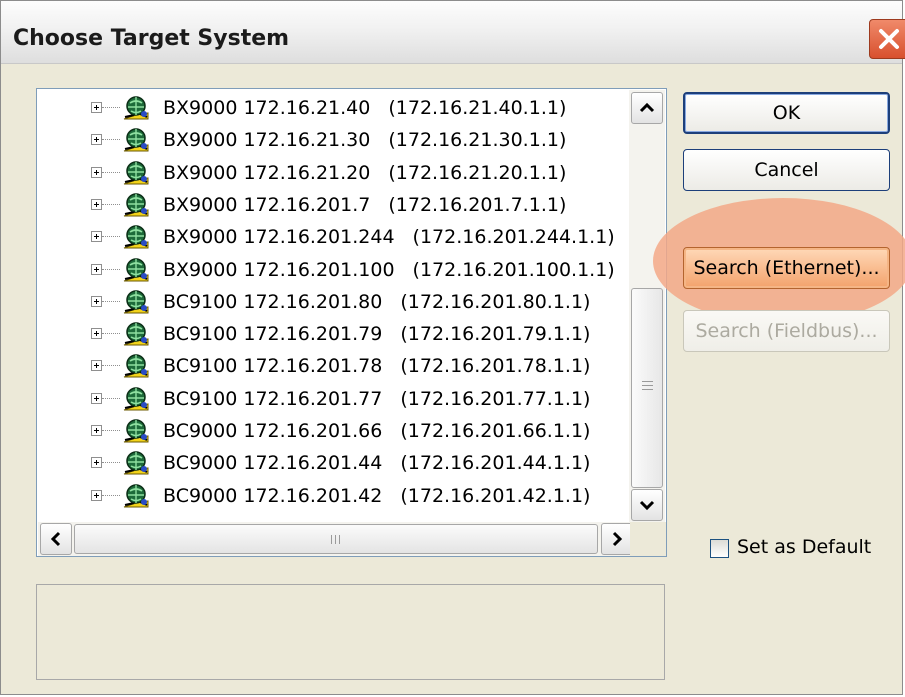 Image resolution: width=905 pixels, height=697 pixels. I want to click on scroll-right-button, so click(617, 539).